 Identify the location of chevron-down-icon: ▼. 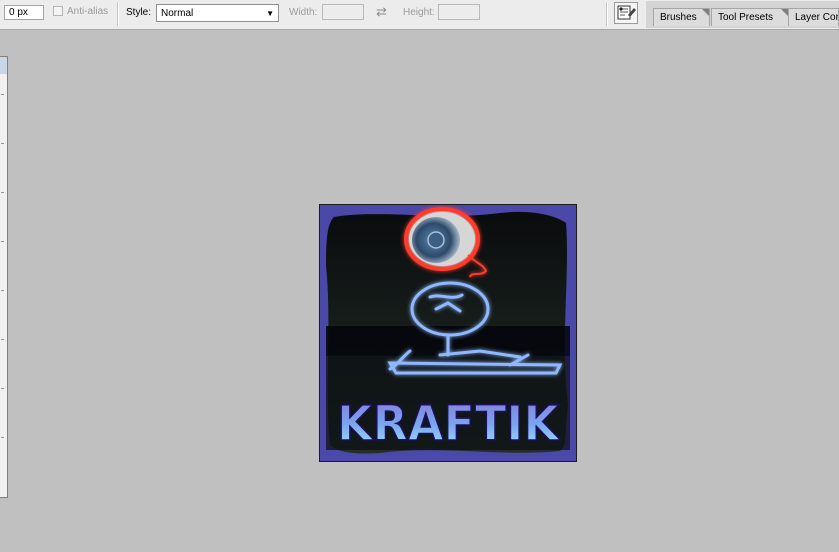
(270, 13).